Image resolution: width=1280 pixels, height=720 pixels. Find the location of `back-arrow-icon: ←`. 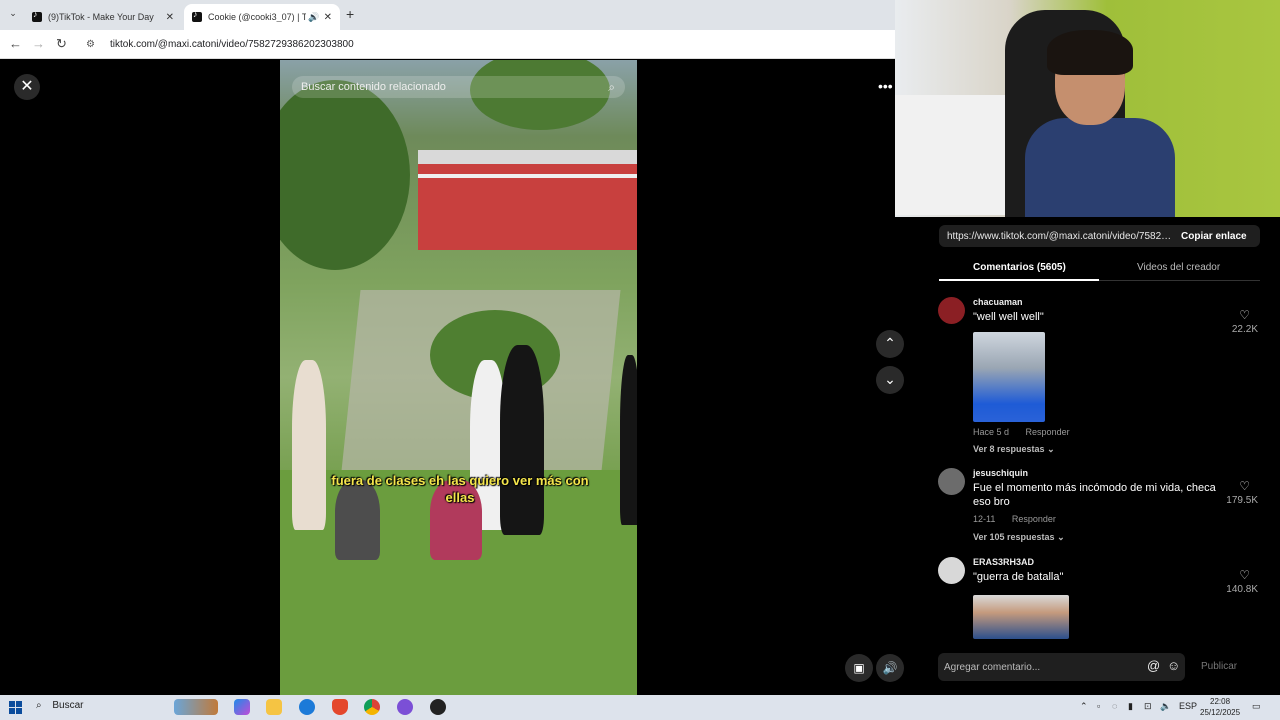

back-arrow-icon: ← is located at coordinates (15, 43).